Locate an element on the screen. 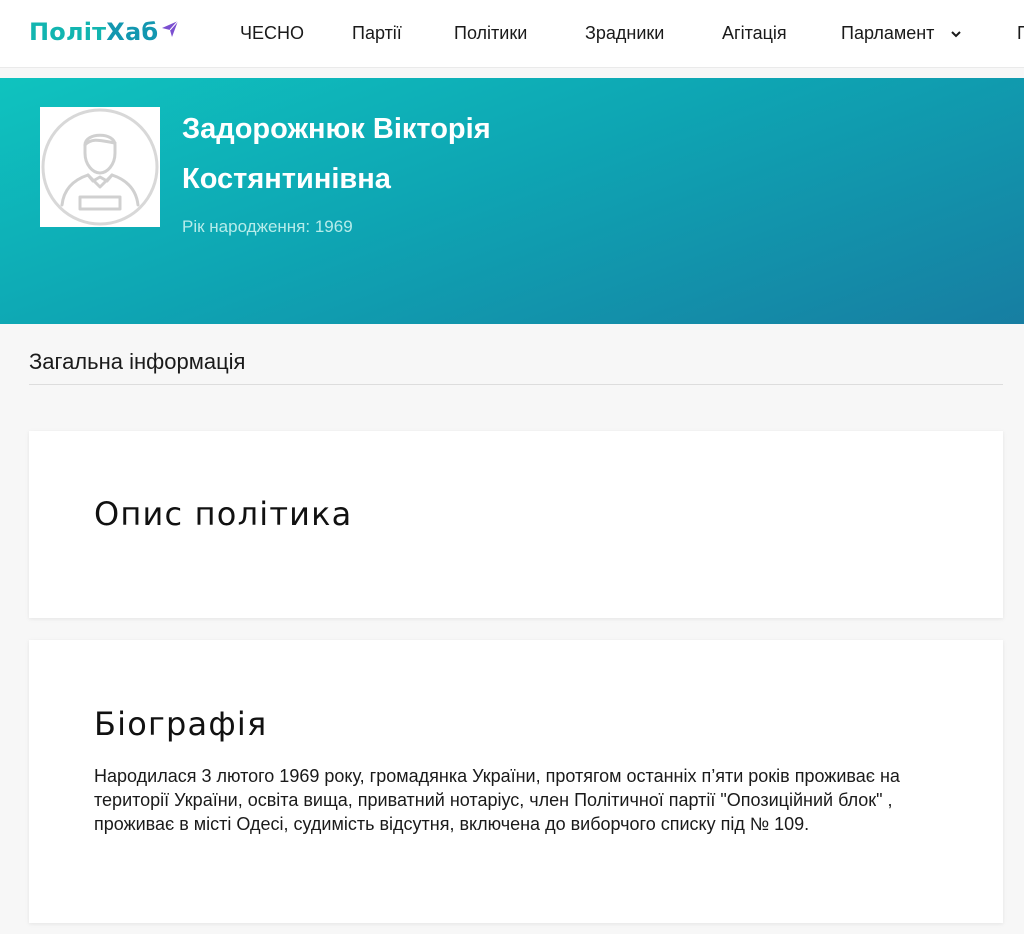 The height and width of the screenshot is (934, 1024). nav-item-parliament-label: Парламент is located at coordinates (888, 33).